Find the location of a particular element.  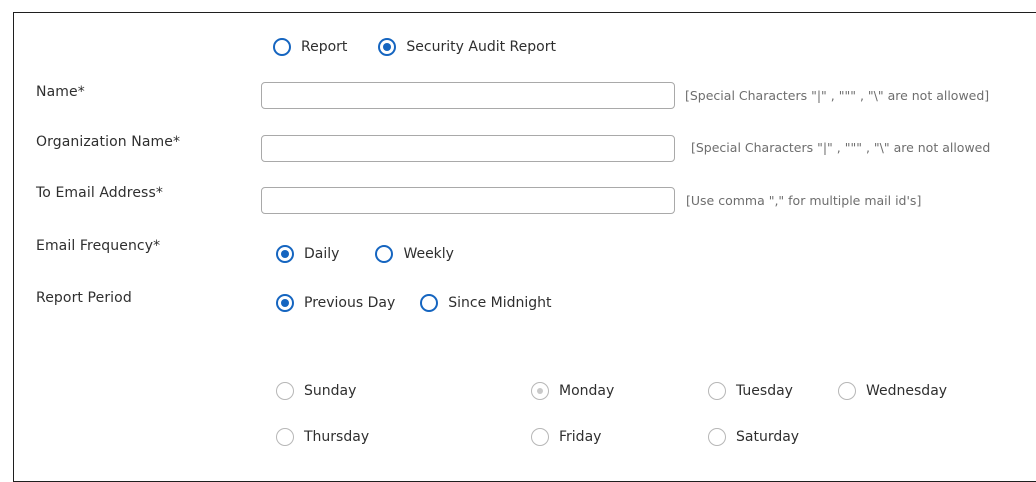

radio-saturday-indicator is located at coordinates (717, 437).